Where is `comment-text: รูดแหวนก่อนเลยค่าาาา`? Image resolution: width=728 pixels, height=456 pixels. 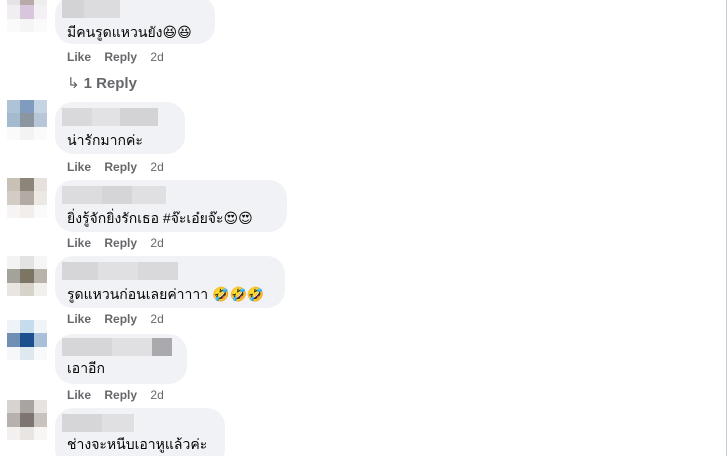 comment-text: รูดแหวนก่อนเลยค่าาาา is located at coordinates (138, 294).